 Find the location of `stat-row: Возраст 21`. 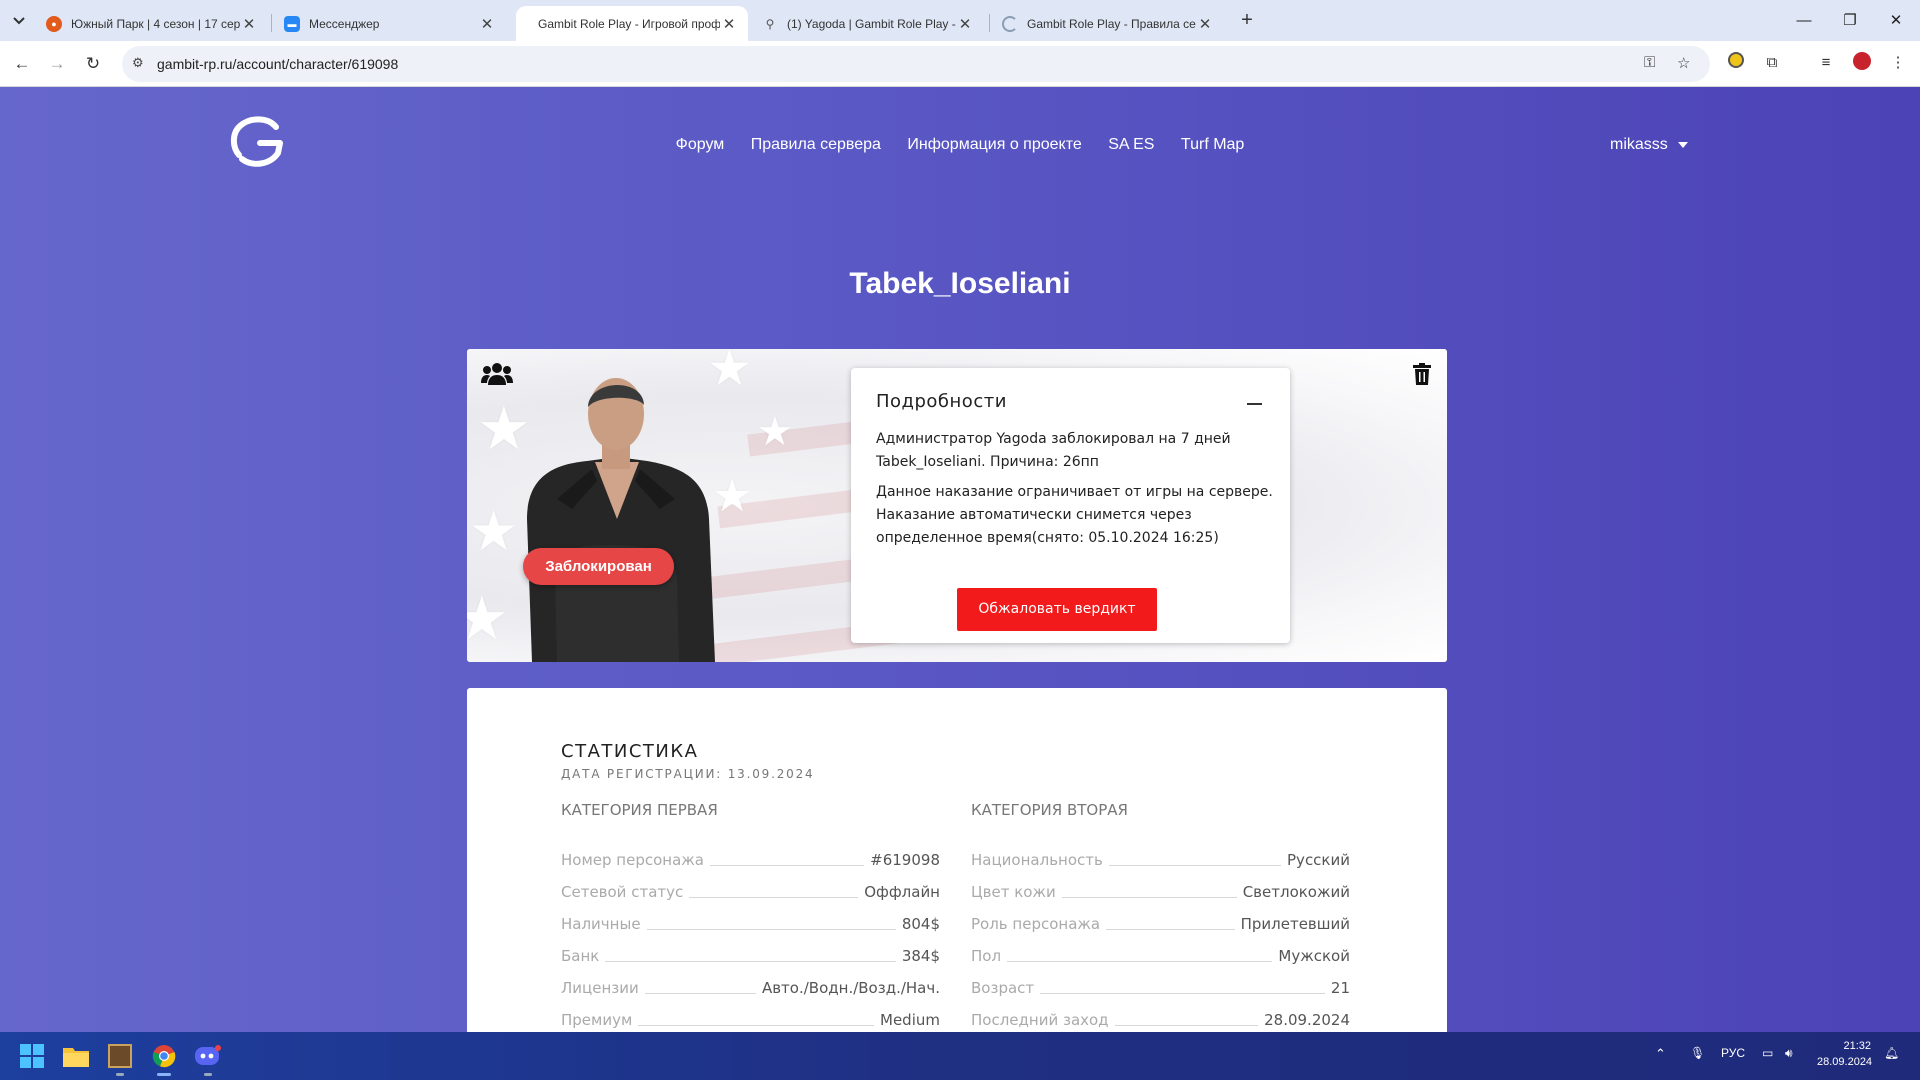

stat-row: Возраст 21 is located at coordinates (1160, 981).